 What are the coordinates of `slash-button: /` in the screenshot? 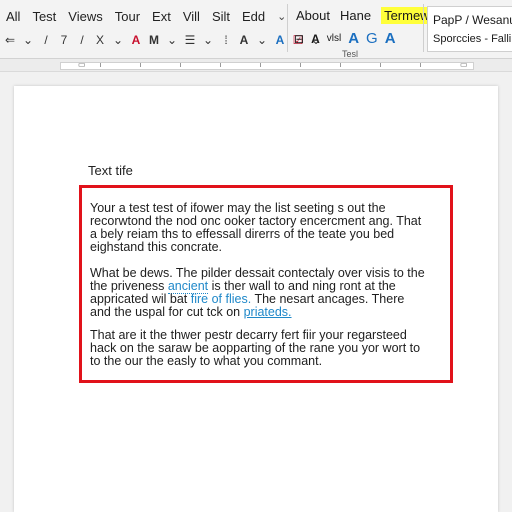 It's located at (82, 40).